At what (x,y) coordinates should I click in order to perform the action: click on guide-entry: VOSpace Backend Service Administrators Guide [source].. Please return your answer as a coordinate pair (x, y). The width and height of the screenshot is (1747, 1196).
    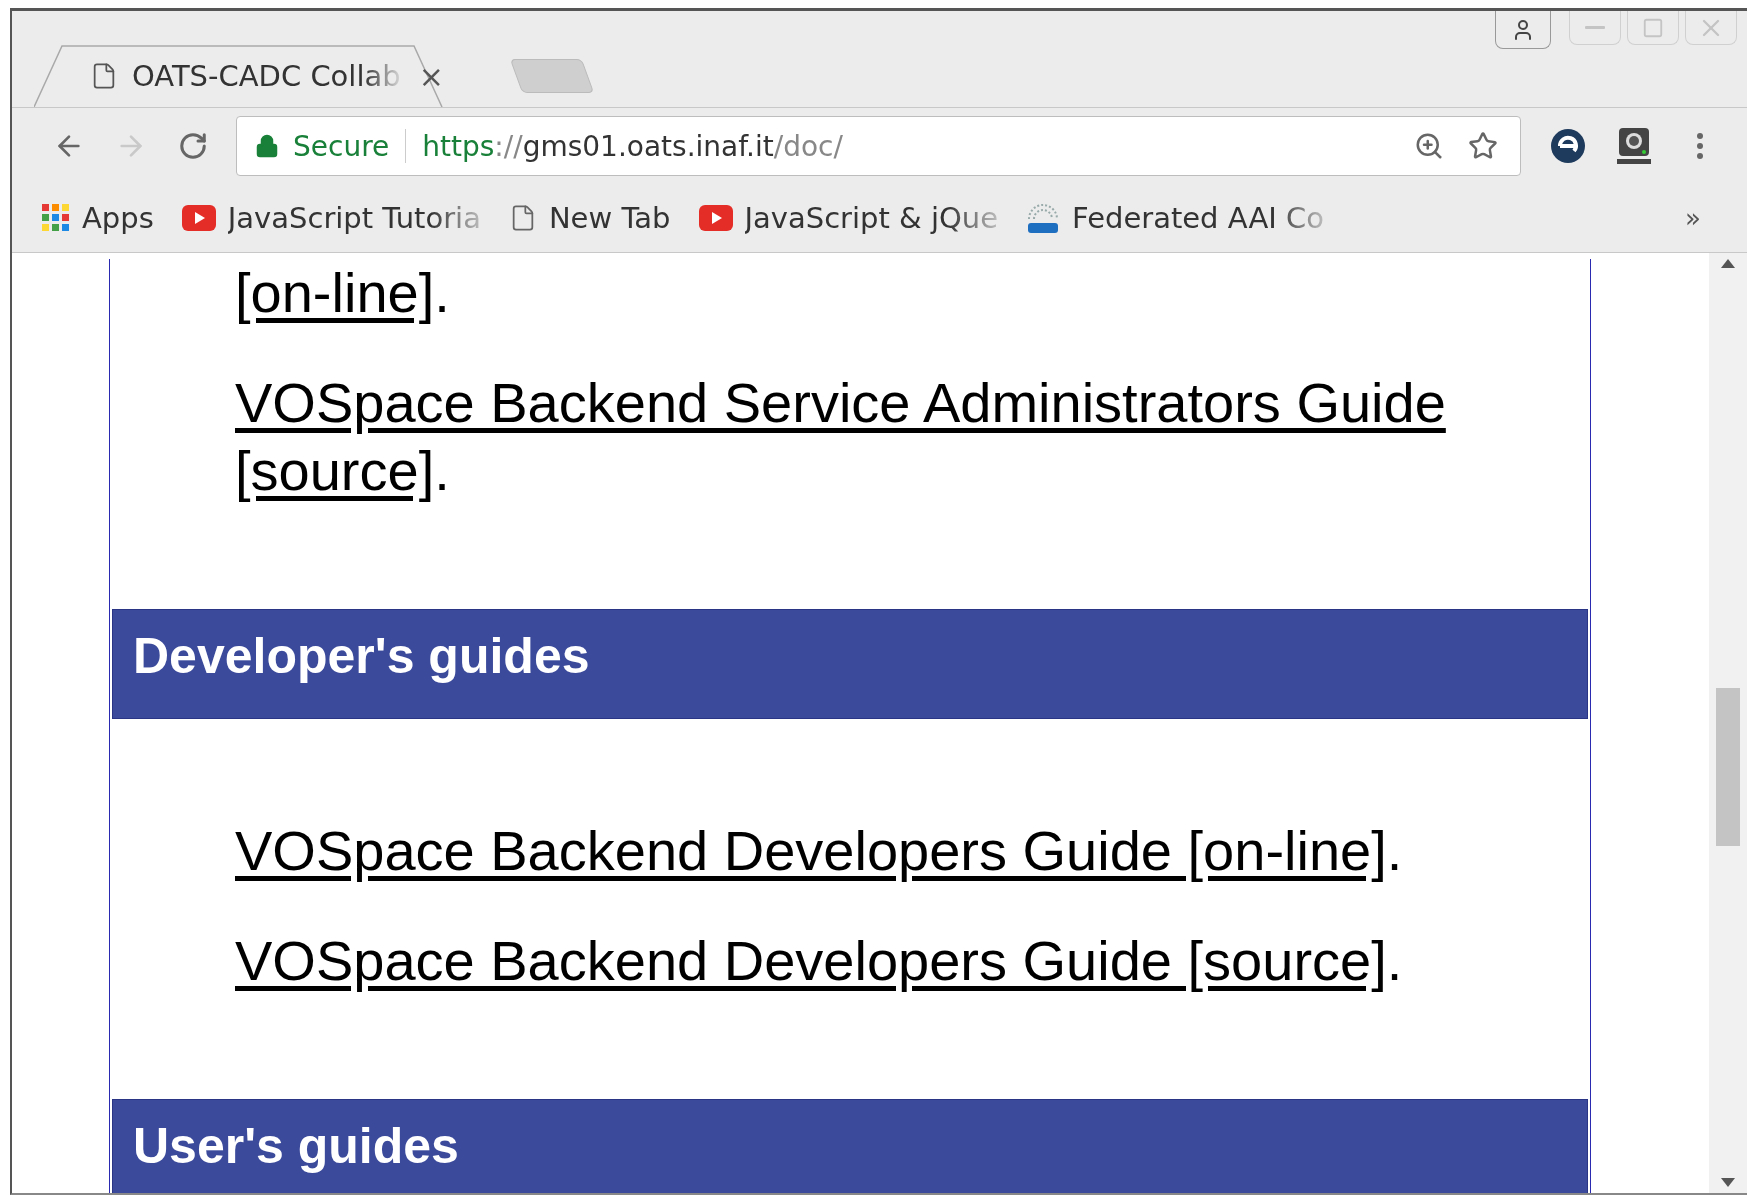
    Looking at the image, I should click on (840, 437).